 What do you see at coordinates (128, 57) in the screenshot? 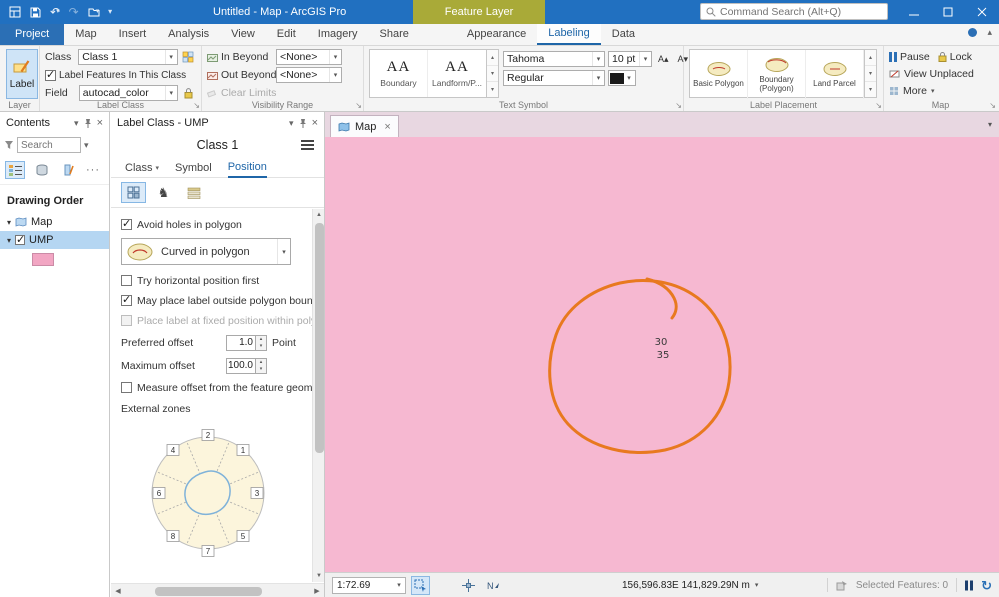
I see `class-combo: Class 1 ▾` at bounding box center [128, 57].